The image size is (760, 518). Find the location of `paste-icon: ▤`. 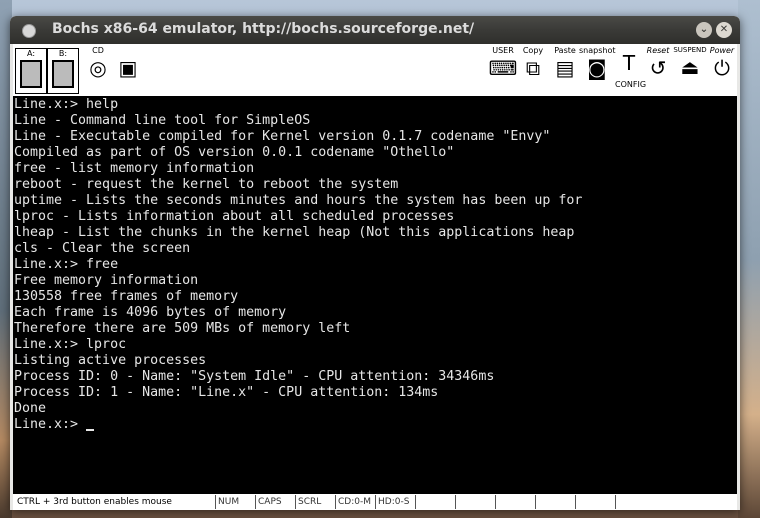

paste-icon: ▤ is located at coordinates (565, 68).